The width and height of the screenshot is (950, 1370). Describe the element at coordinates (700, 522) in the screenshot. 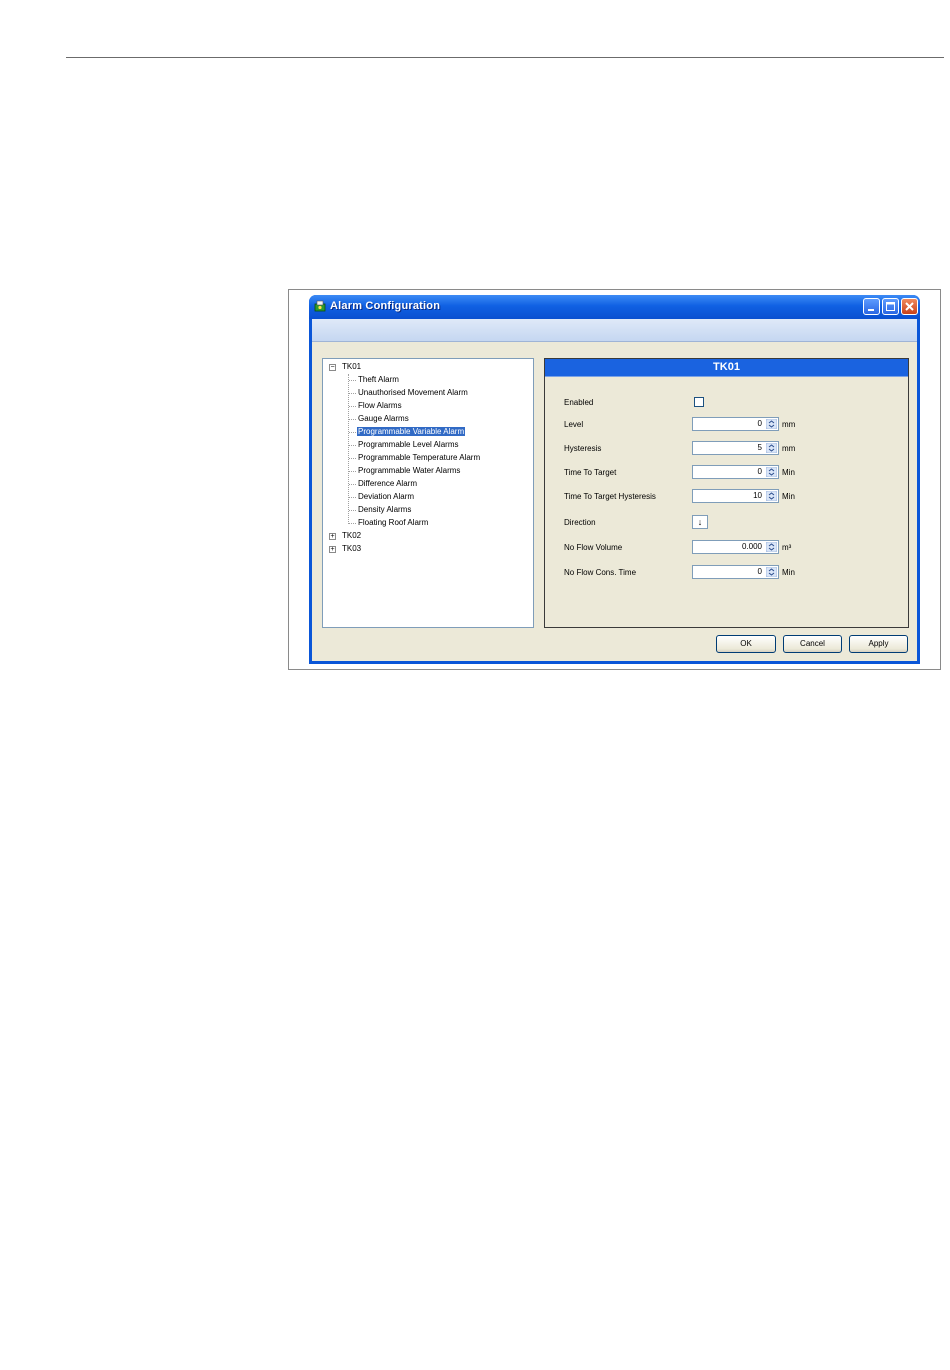

I see `direction-select: ↓` at that location.